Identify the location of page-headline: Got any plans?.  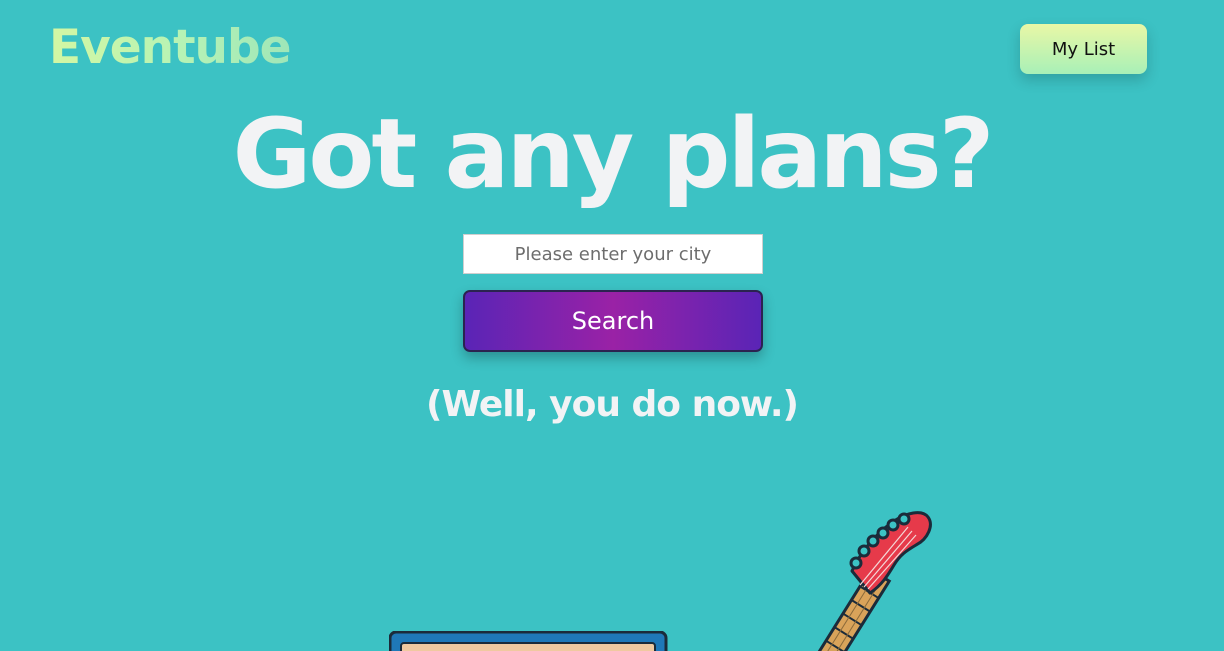
(613, 154).